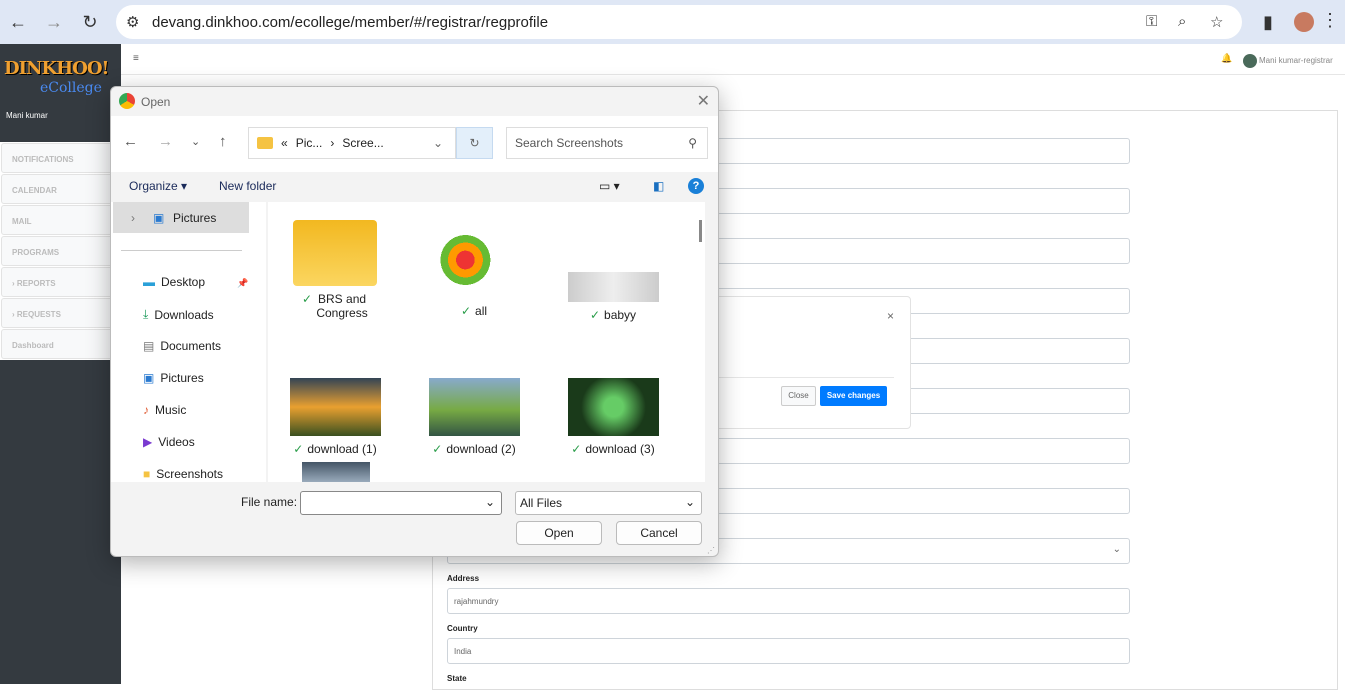 This screenshot has width=1345, height=690. Describe the element at coordinates (788, 651) in the screenshot. I see `country-input: India` at that location.